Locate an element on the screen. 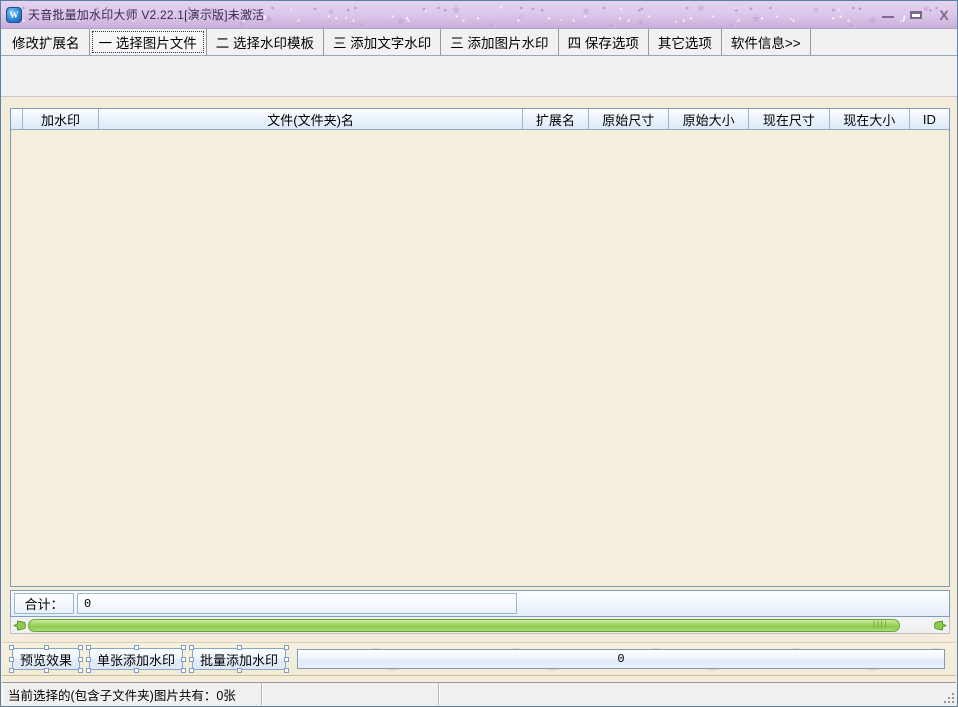 The height and width of the screenshot is (707, 958). tab-label: 其它选项 is located at coordinates (684, 43).